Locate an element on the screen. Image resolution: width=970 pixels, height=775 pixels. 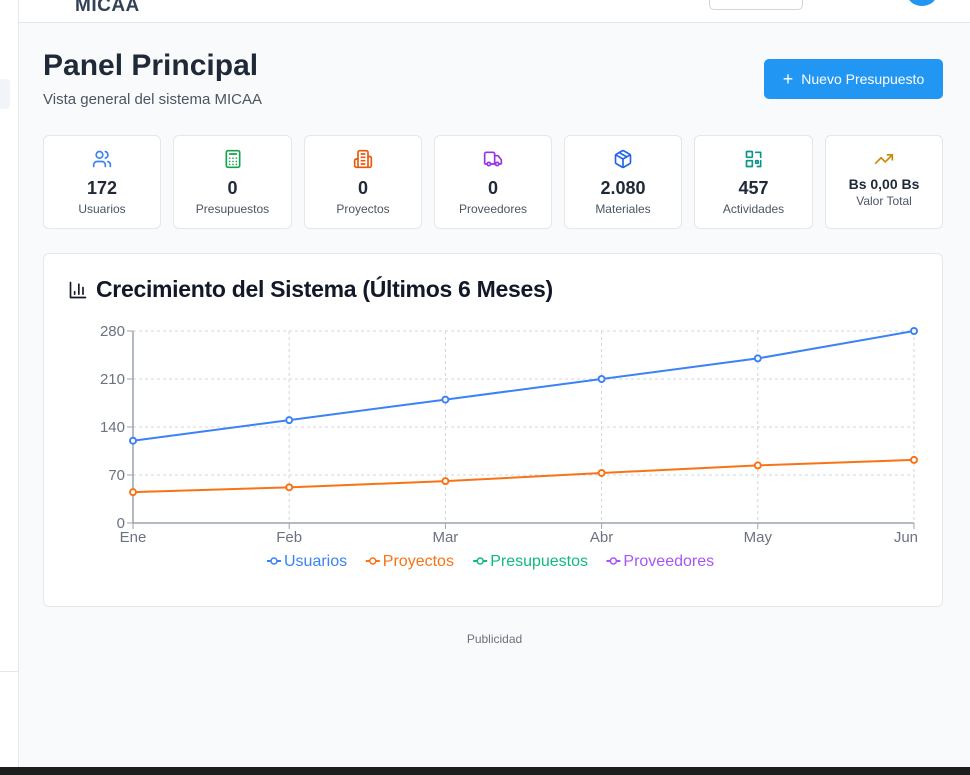
x-tick-label: Abr is located at coordinates (601, 537).